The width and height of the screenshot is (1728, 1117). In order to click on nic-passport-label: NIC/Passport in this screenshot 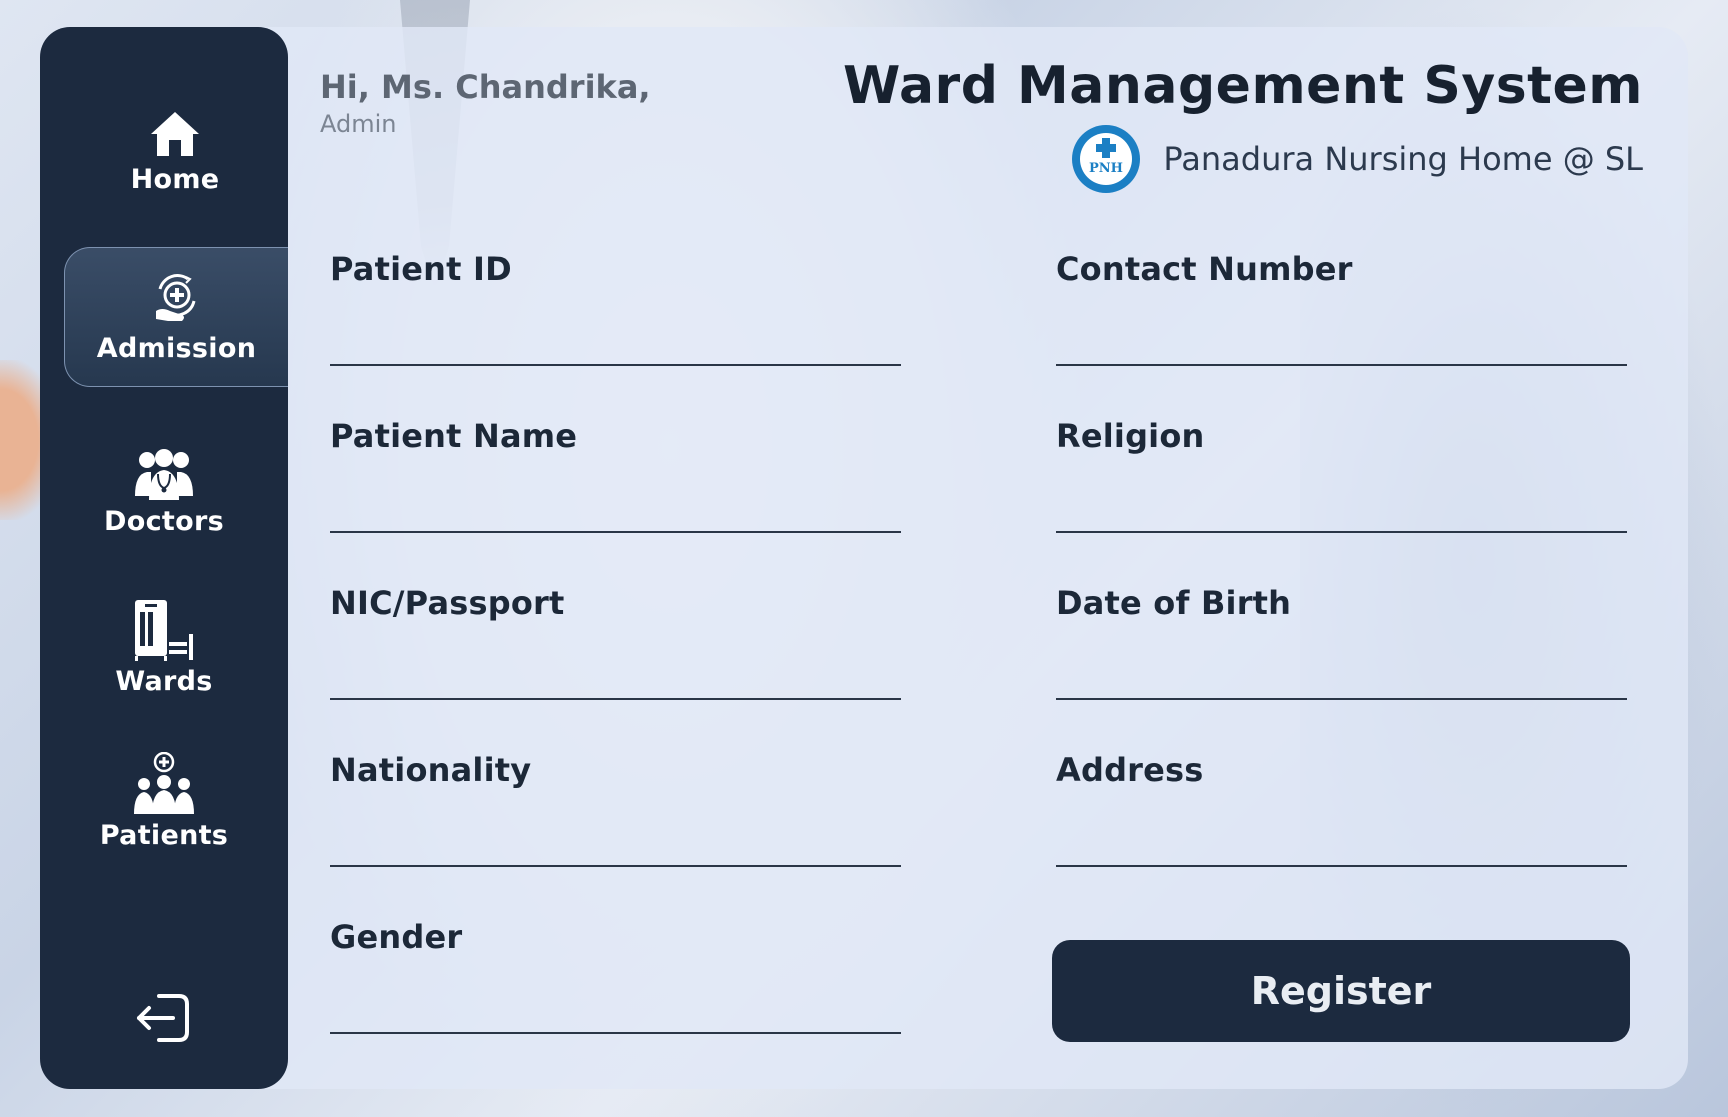, I will do `click(447, 603)`.